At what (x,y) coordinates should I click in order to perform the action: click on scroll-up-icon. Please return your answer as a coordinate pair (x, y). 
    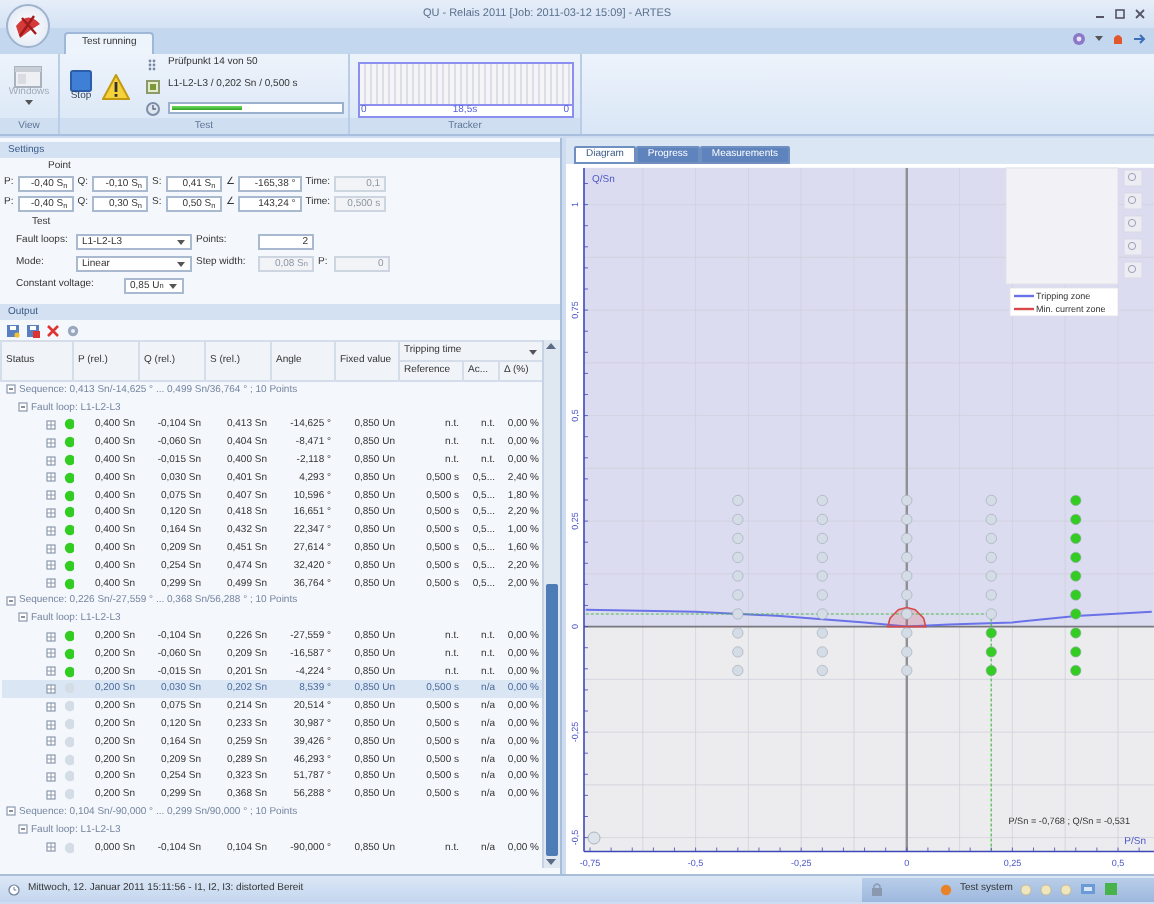
    Looking at the image, I should click on (551, 346).